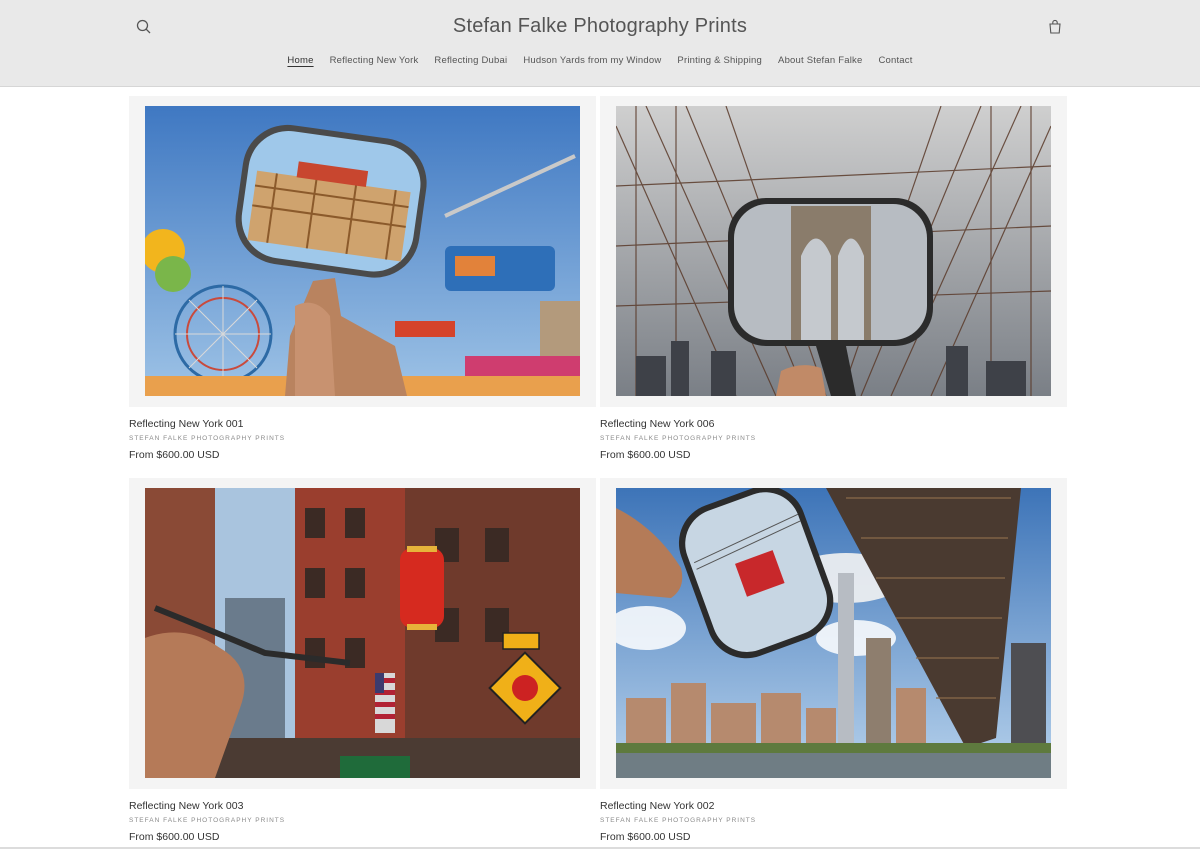 Image resolution: width=1200 pixels, height=849 pixels. What do you see at coordinates (719, 60) in the screenshot?
I see `nav-printing-shipping: Printing & Shipping` at bounding box center [719, 60].